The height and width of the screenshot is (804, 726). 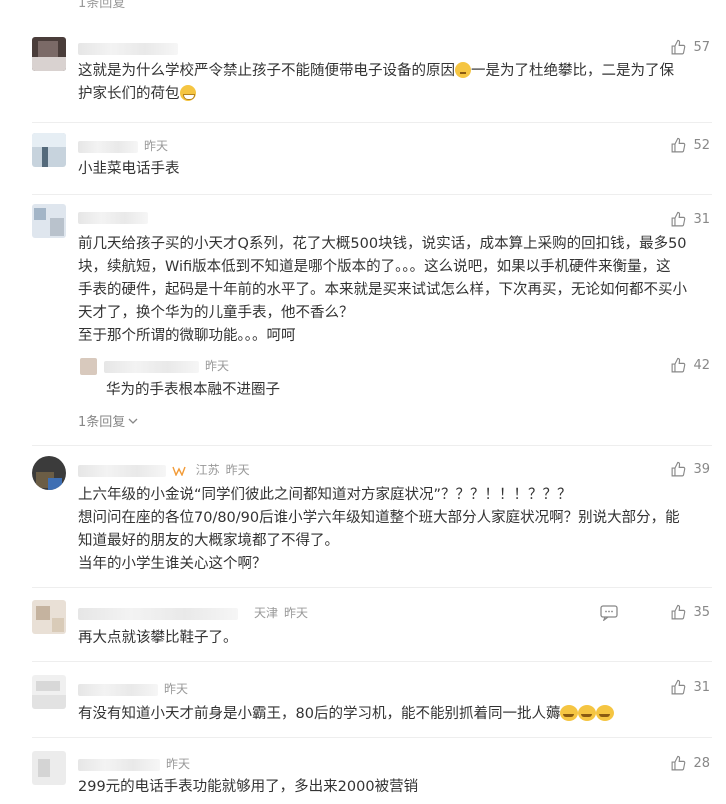 What do you see at coordinates (690, 469) in the screenshot?
I see `like-button: 39` at bounding box center [690, 469].